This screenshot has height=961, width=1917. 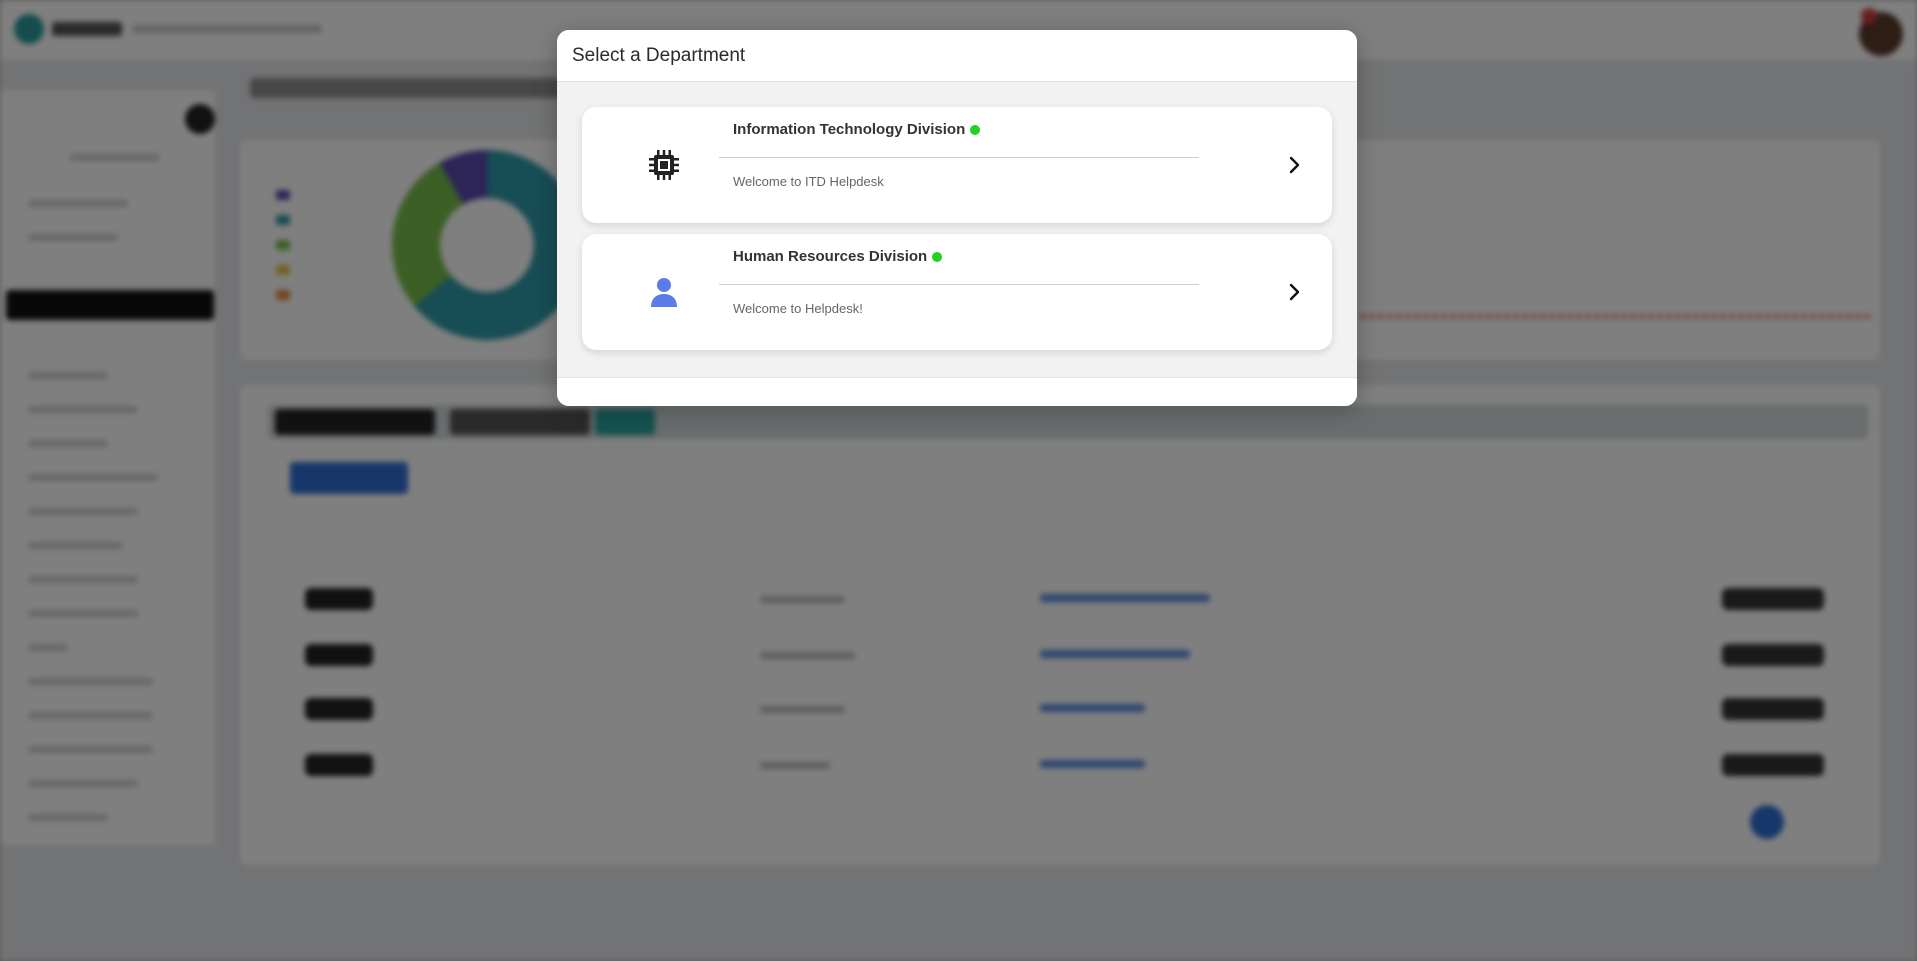 What do you see at coordinates (957, 391) in the screenshot?
I see `modal-footer` at bounding box center [957, 391].